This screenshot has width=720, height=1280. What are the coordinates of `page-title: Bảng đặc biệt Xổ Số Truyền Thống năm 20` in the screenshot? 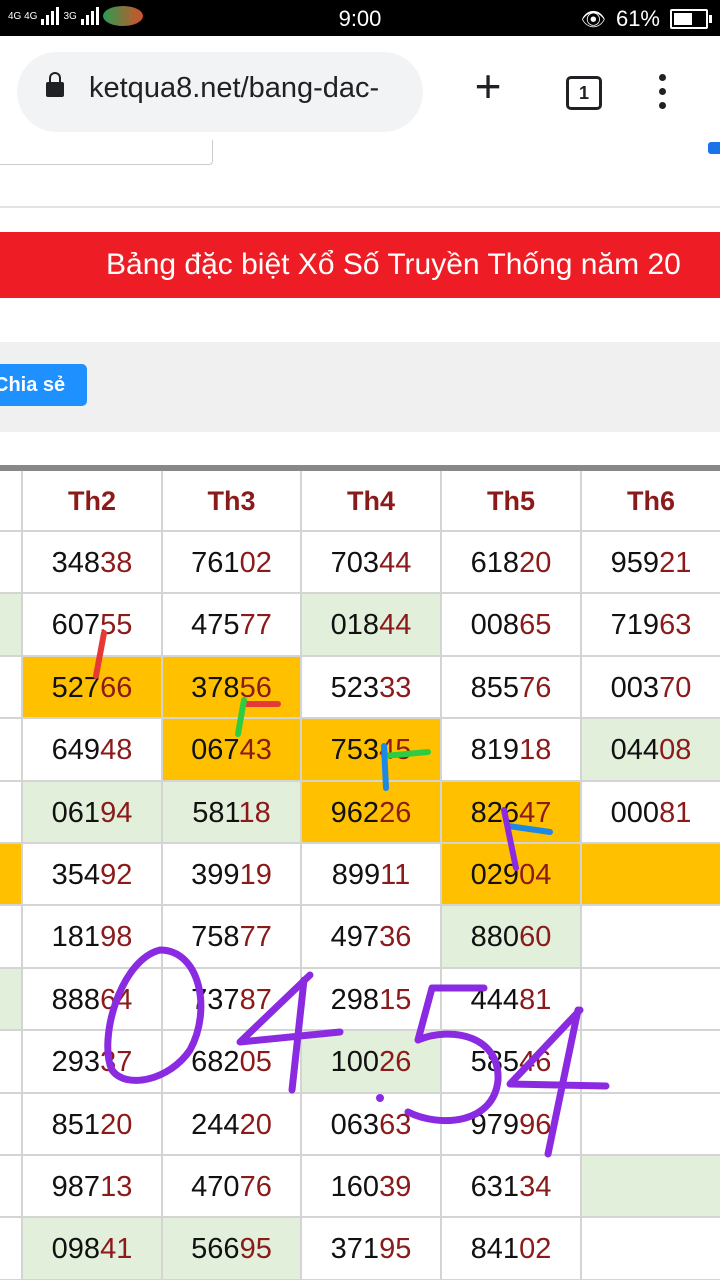 It's located at (393, 264).